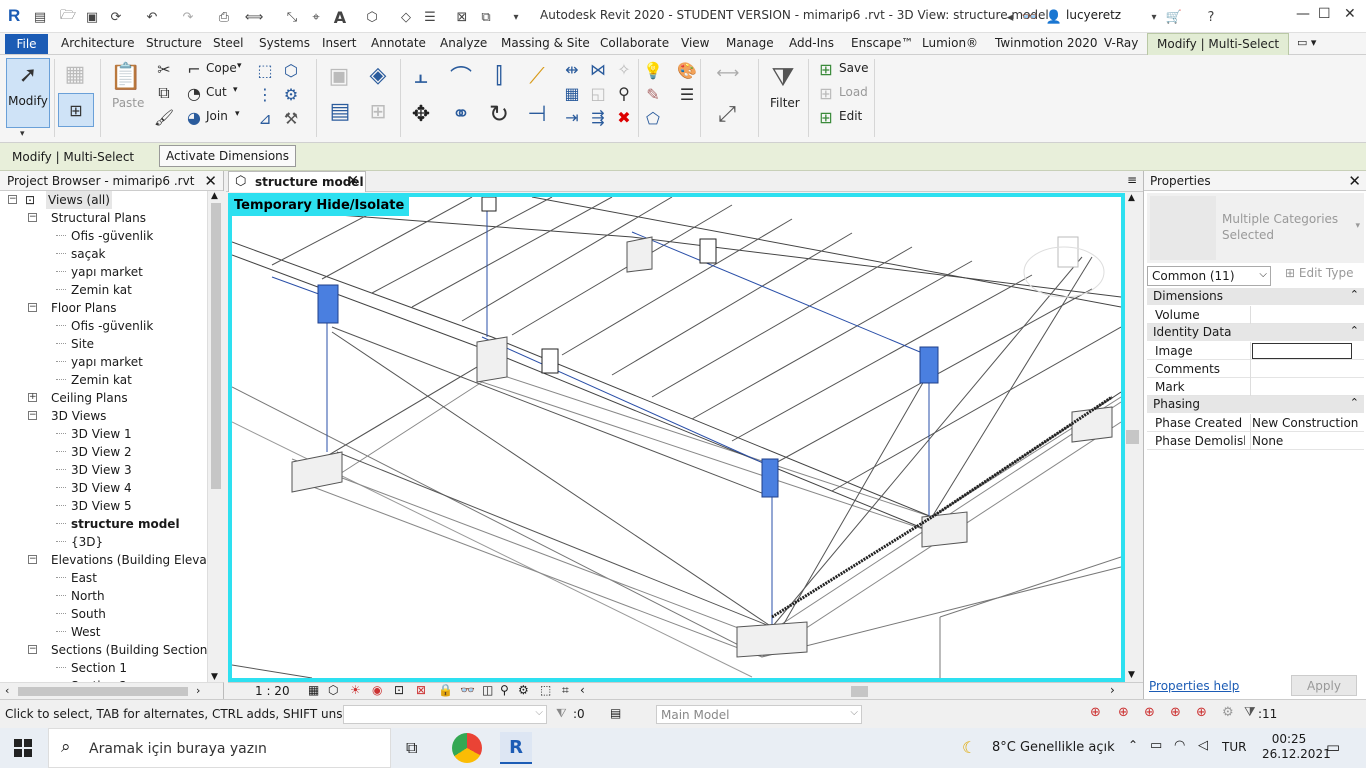  Describe the element at coordinates (572, 69) in the screenshot. I see `split-icon: ⇹` at that location.